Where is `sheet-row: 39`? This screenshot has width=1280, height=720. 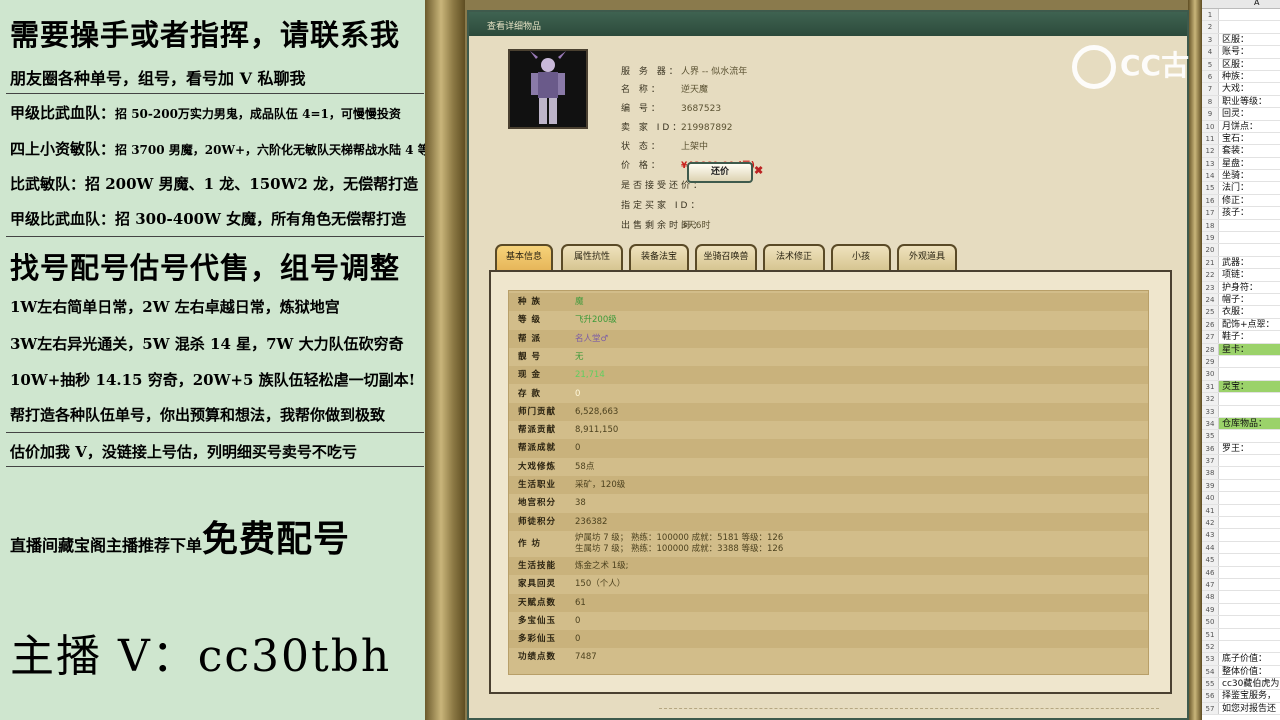
sheet-row: 39 is located at coordinates (1241, 486).